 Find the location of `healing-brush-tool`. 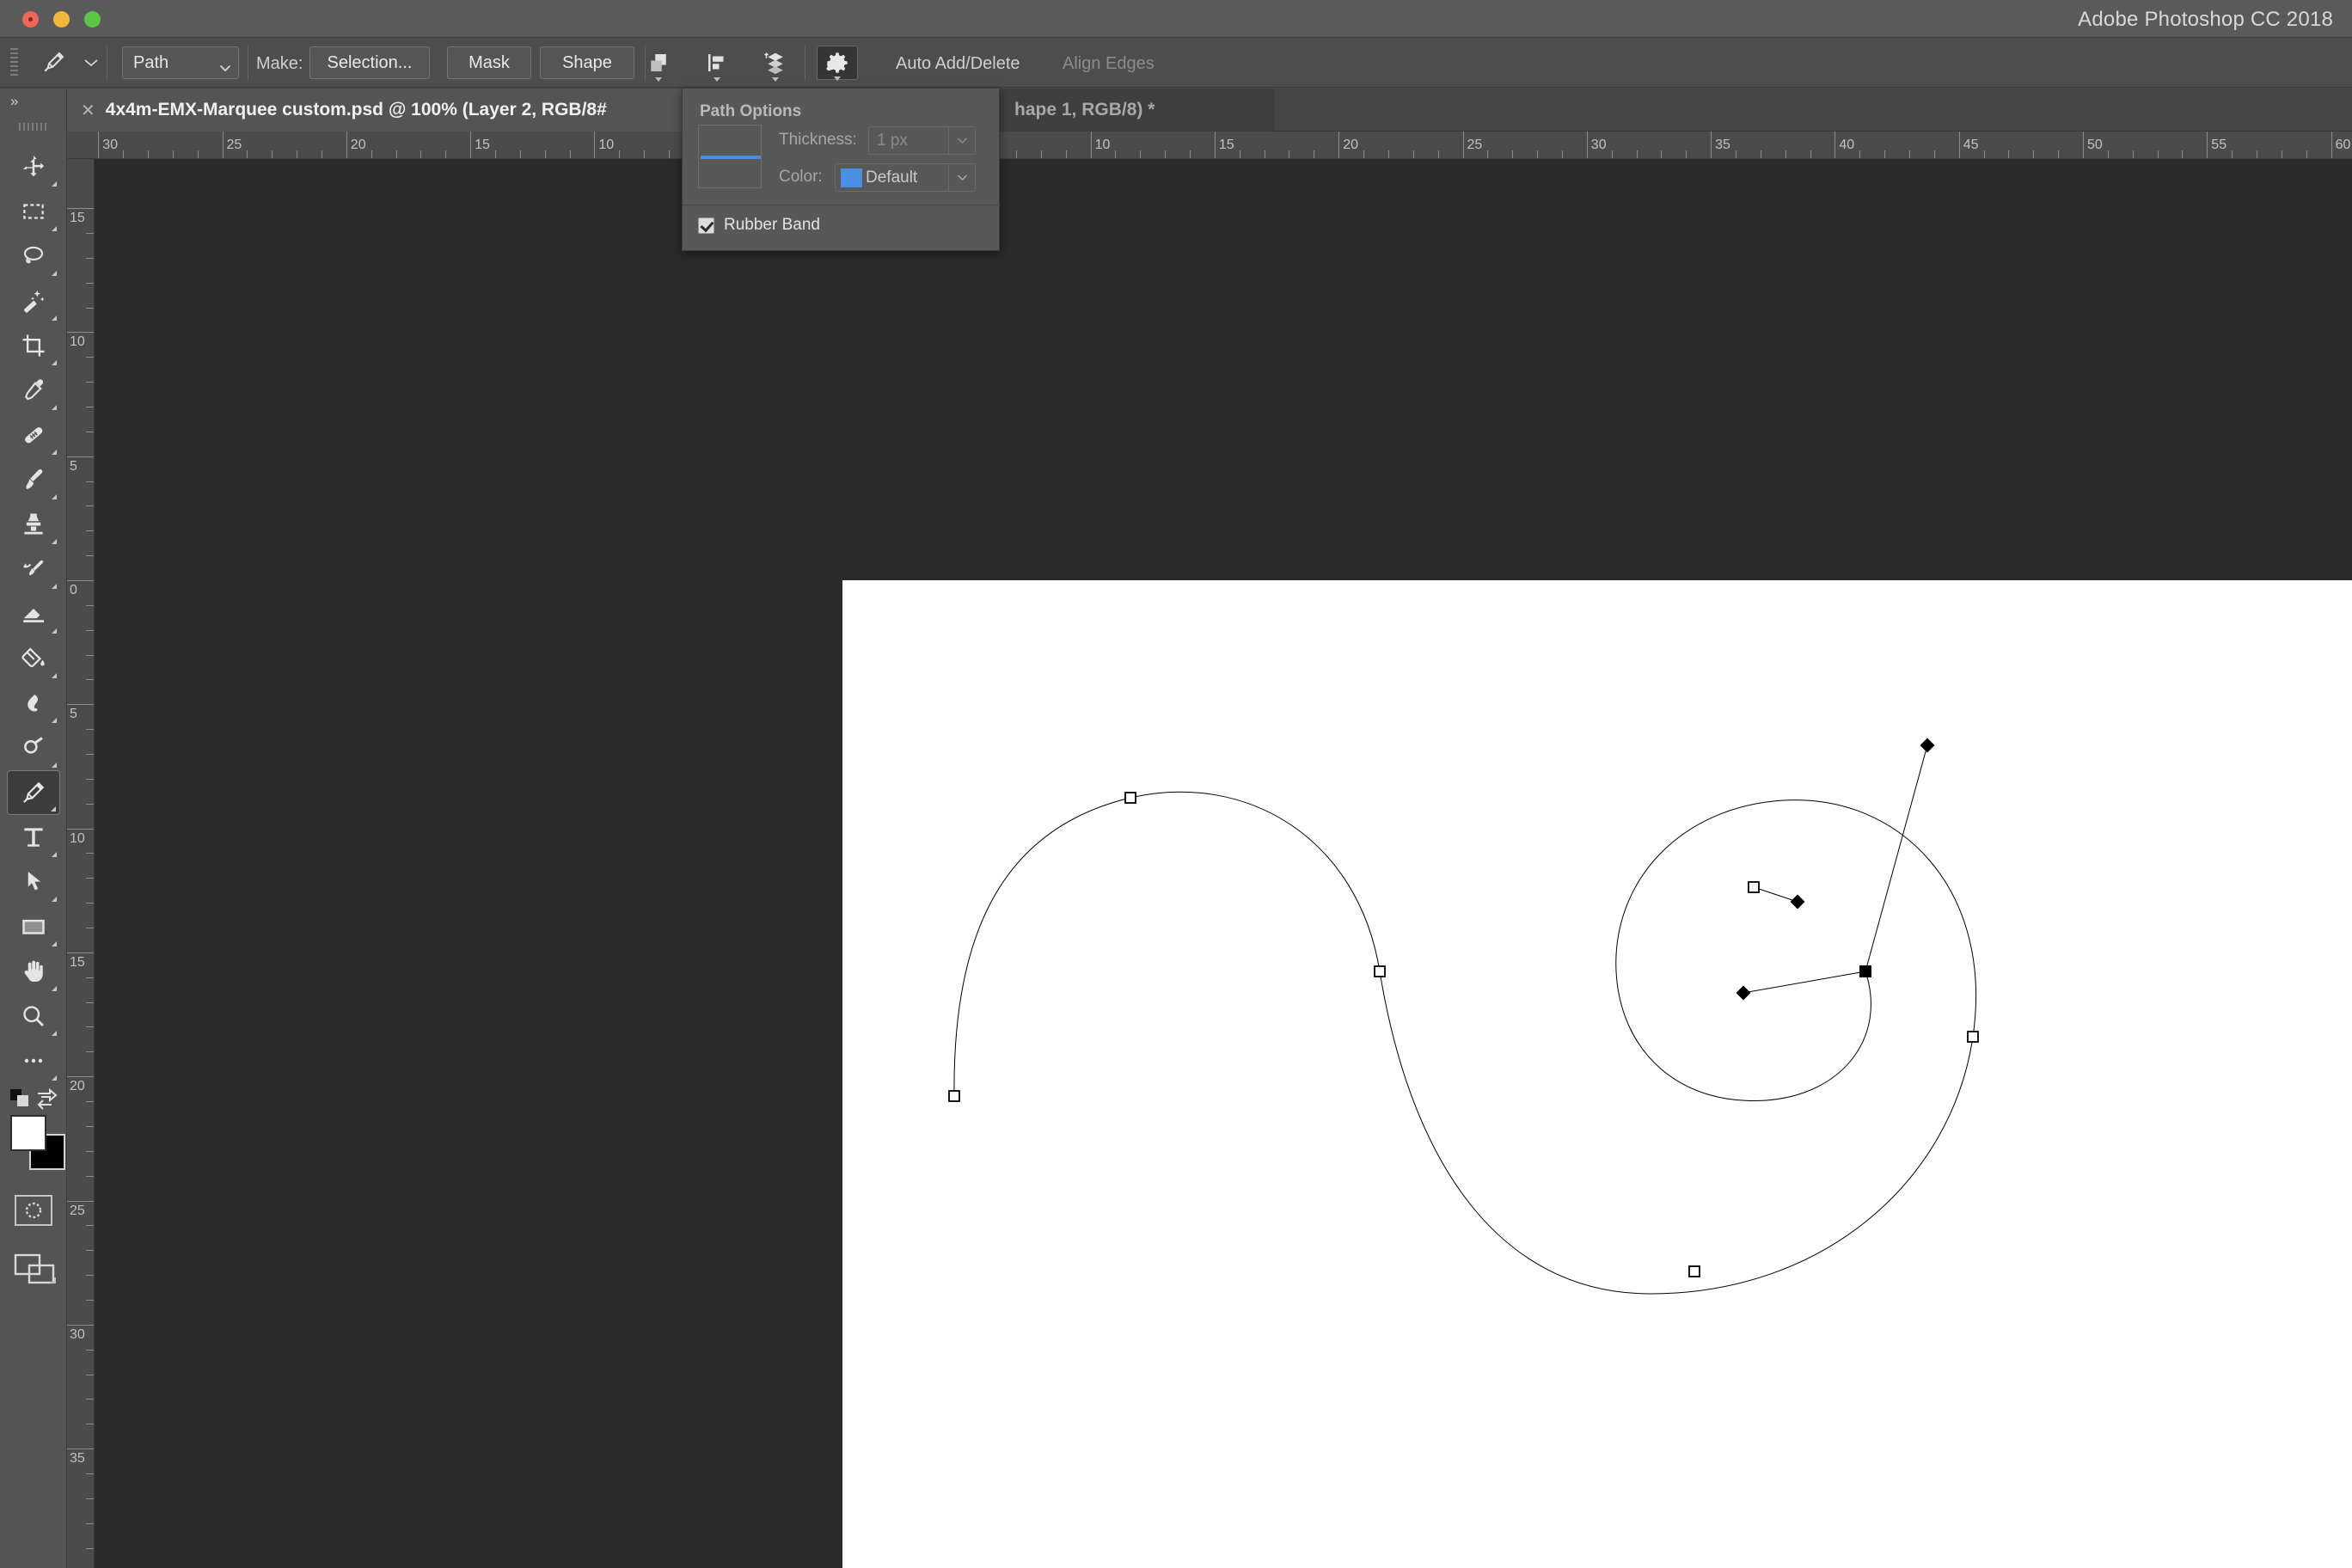

healing-brush-tool is located at coordinates (33, 435).